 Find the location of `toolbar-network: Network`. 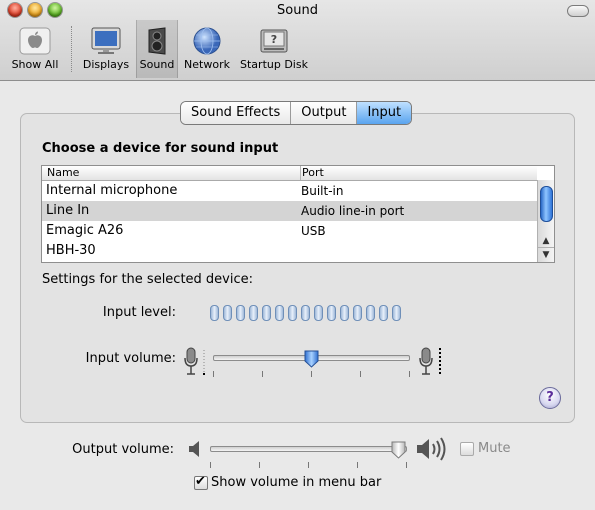

toolbar-network: Network is located at coordinates (207, 49).